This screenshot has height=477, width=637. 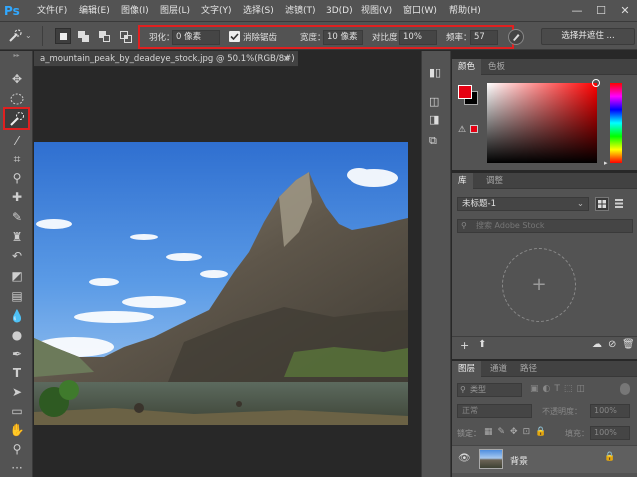 I want to click on preset-chevron-down-icon: ⌄, so click(x=28, y=35).